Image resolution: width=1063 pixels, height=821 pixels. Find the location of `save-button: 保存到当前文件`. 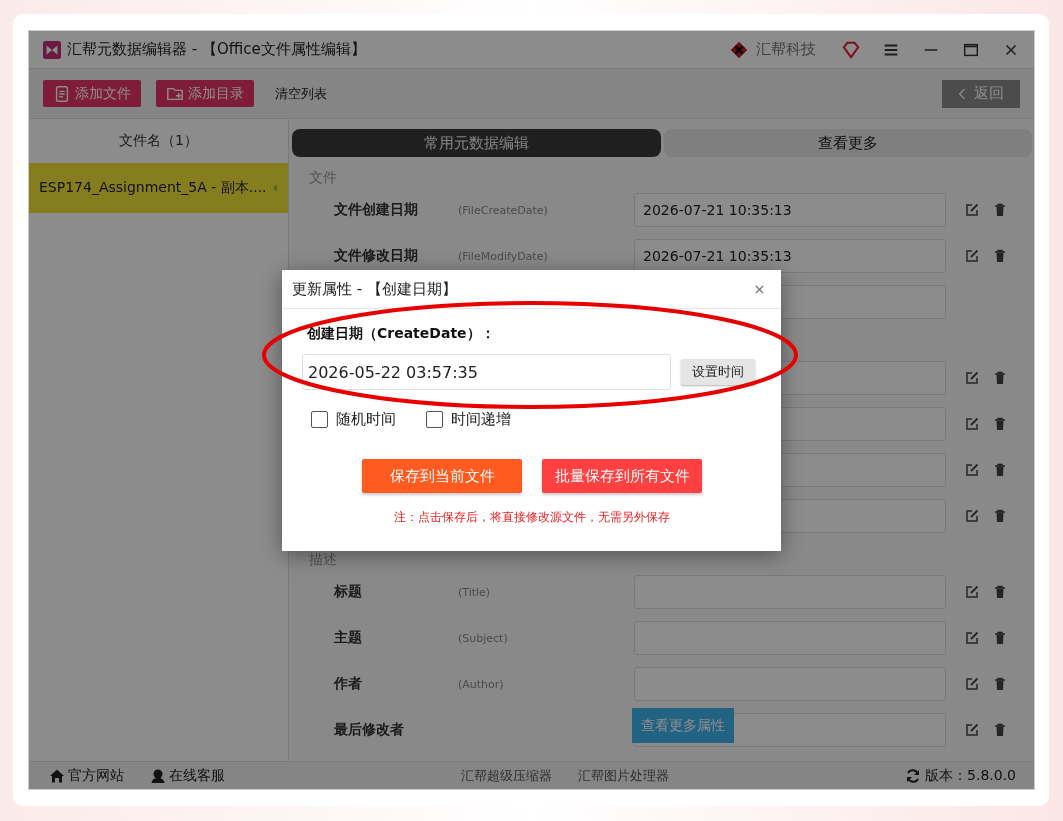

save-button: 保存到当前文件 is located at coordinates (442, 476).